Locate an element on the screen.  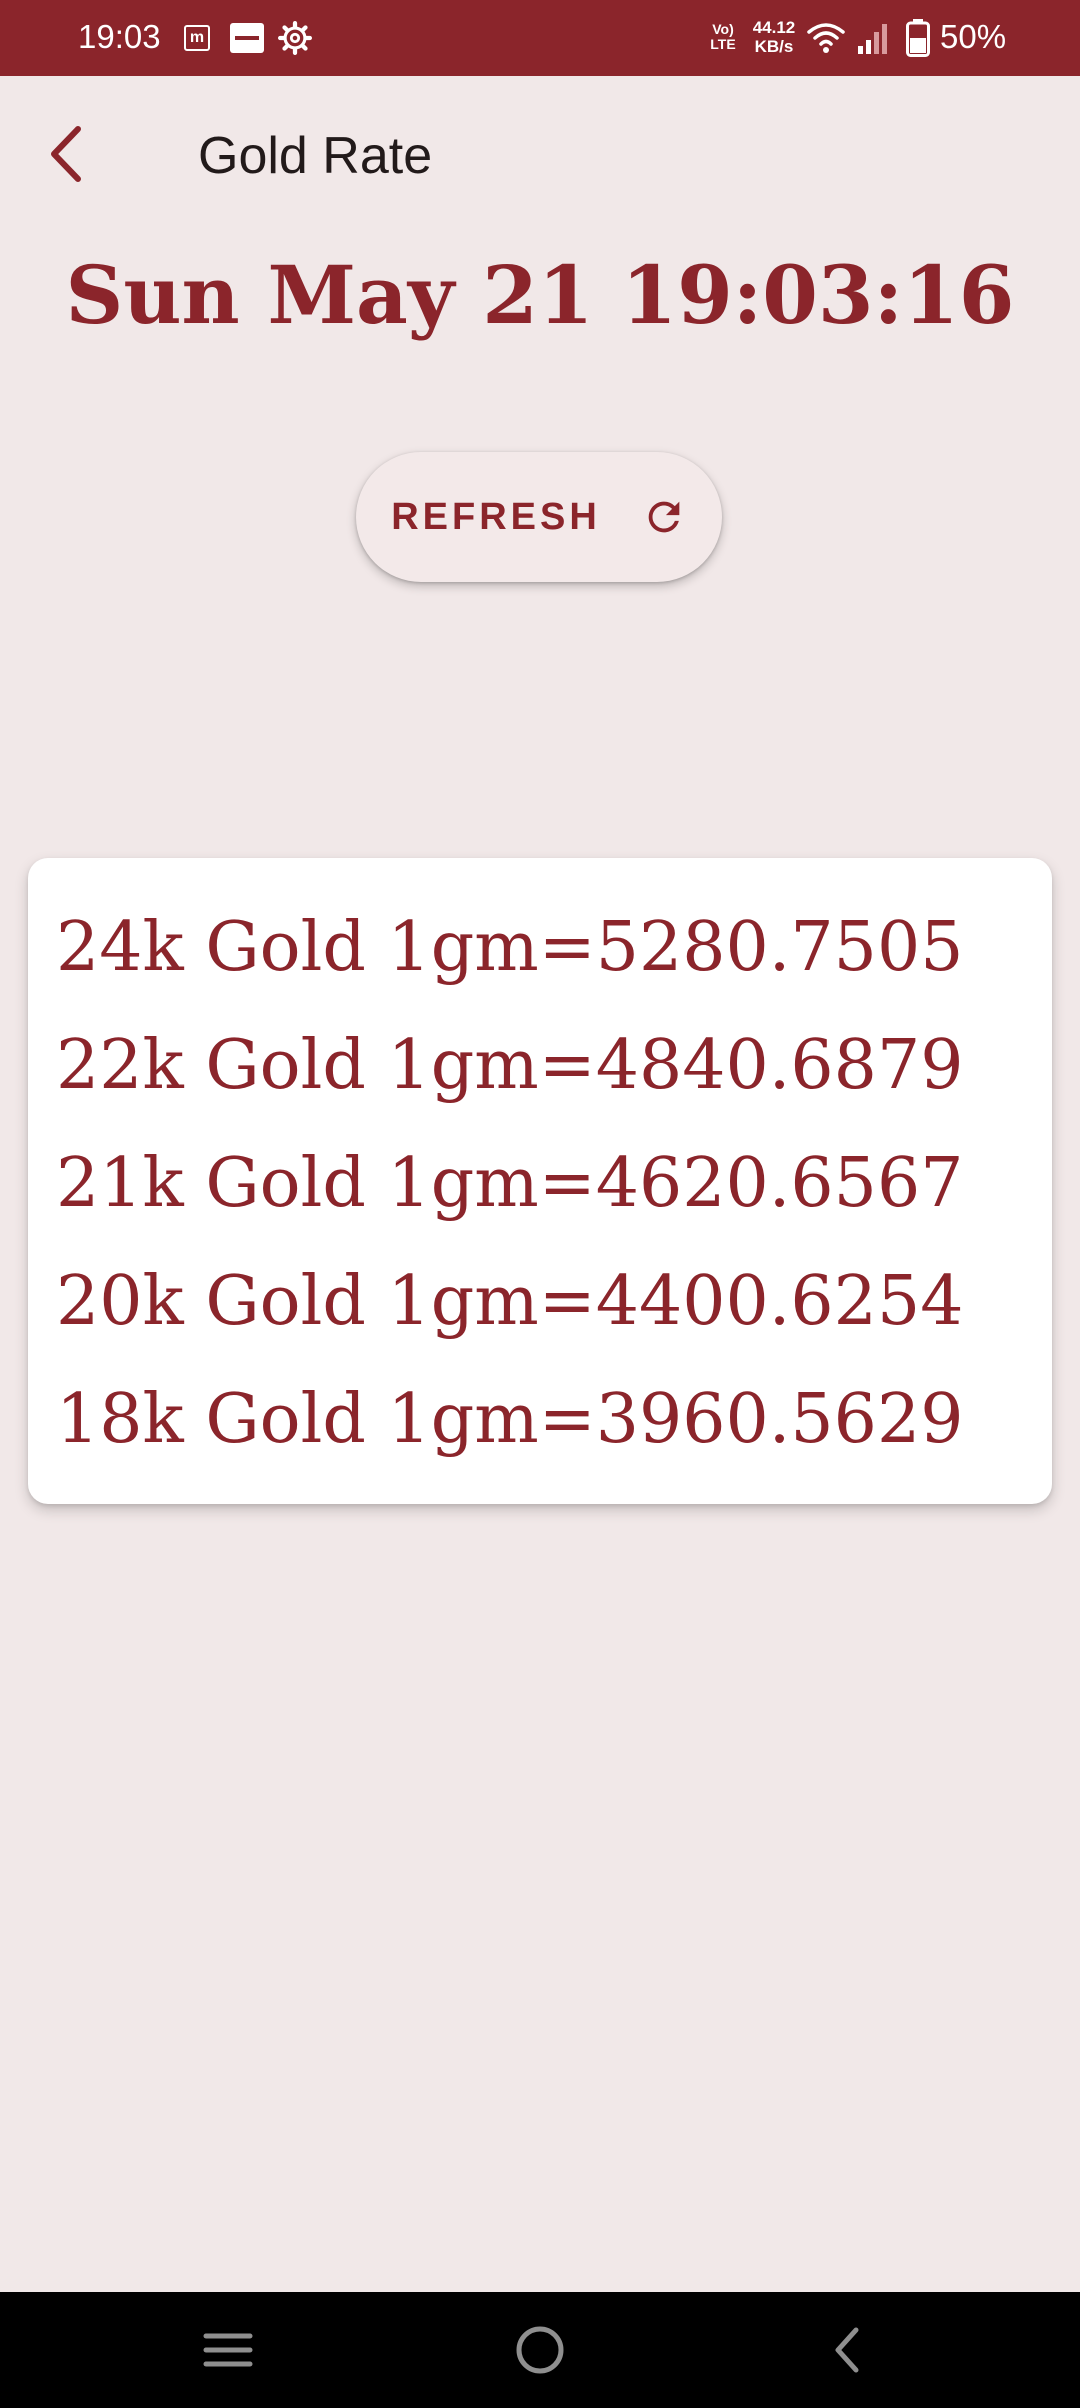
rate-item-20k: 20k Gold 1gm=4400.6254 is located at coordinates (510, 1301).